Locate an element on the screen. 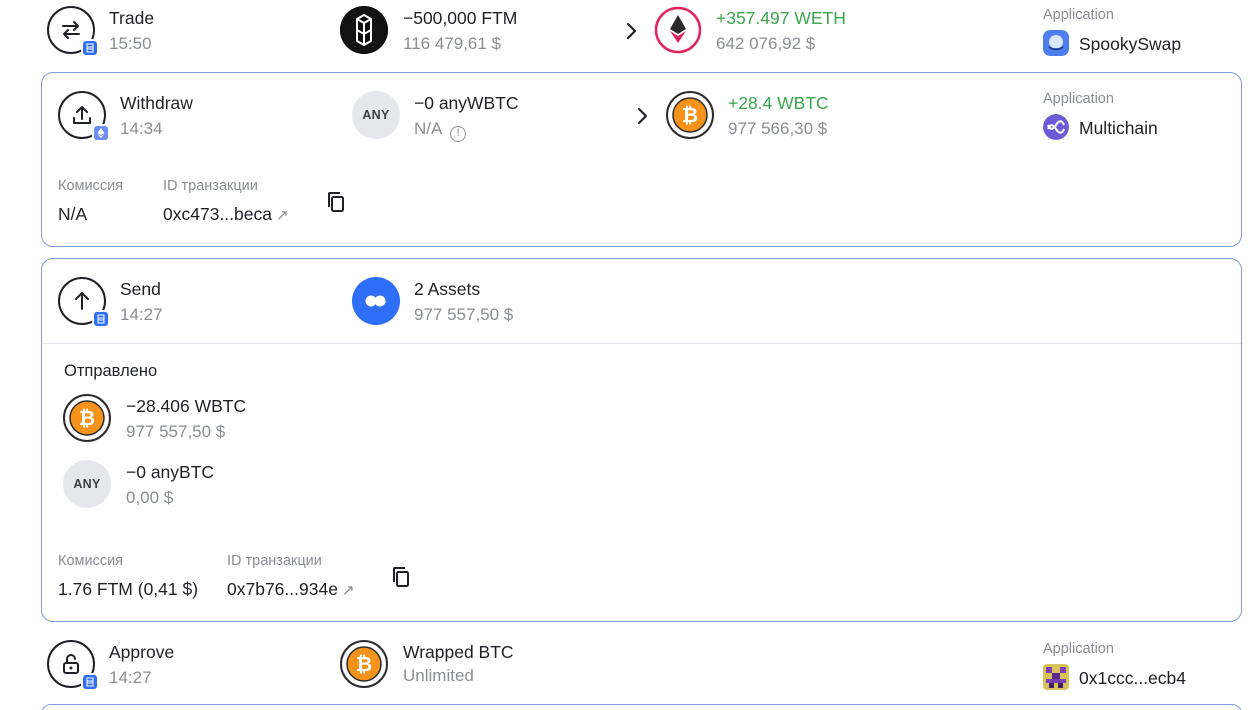 This screenshot has width=1260, height=710. tx-id-link: 0x7b76...934e ↗ is located at coordinates (291, 589).